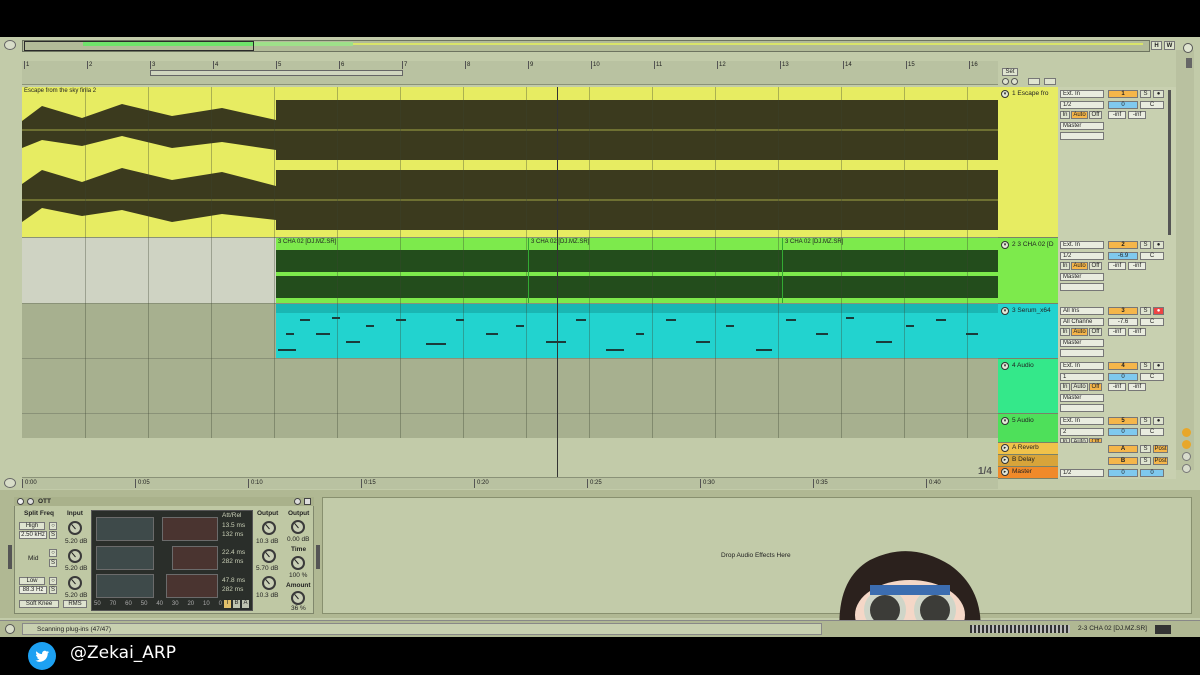  I want to click on device-power-icon, so click(20, 501).